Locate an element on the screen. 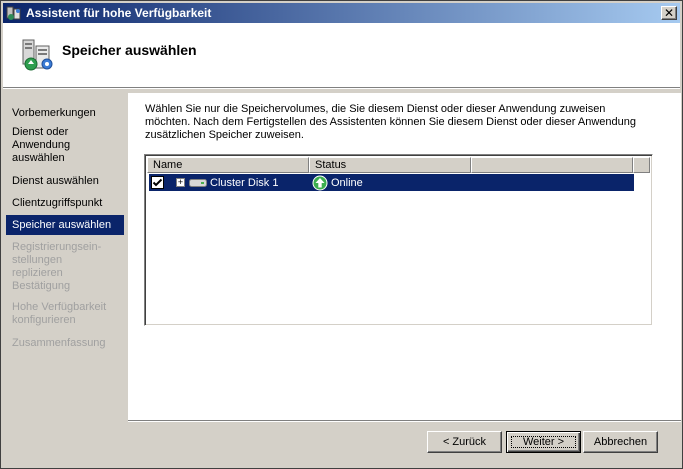 This screenshot has height=469, width=683. column-status: Status is located at coordinates (390, 165).